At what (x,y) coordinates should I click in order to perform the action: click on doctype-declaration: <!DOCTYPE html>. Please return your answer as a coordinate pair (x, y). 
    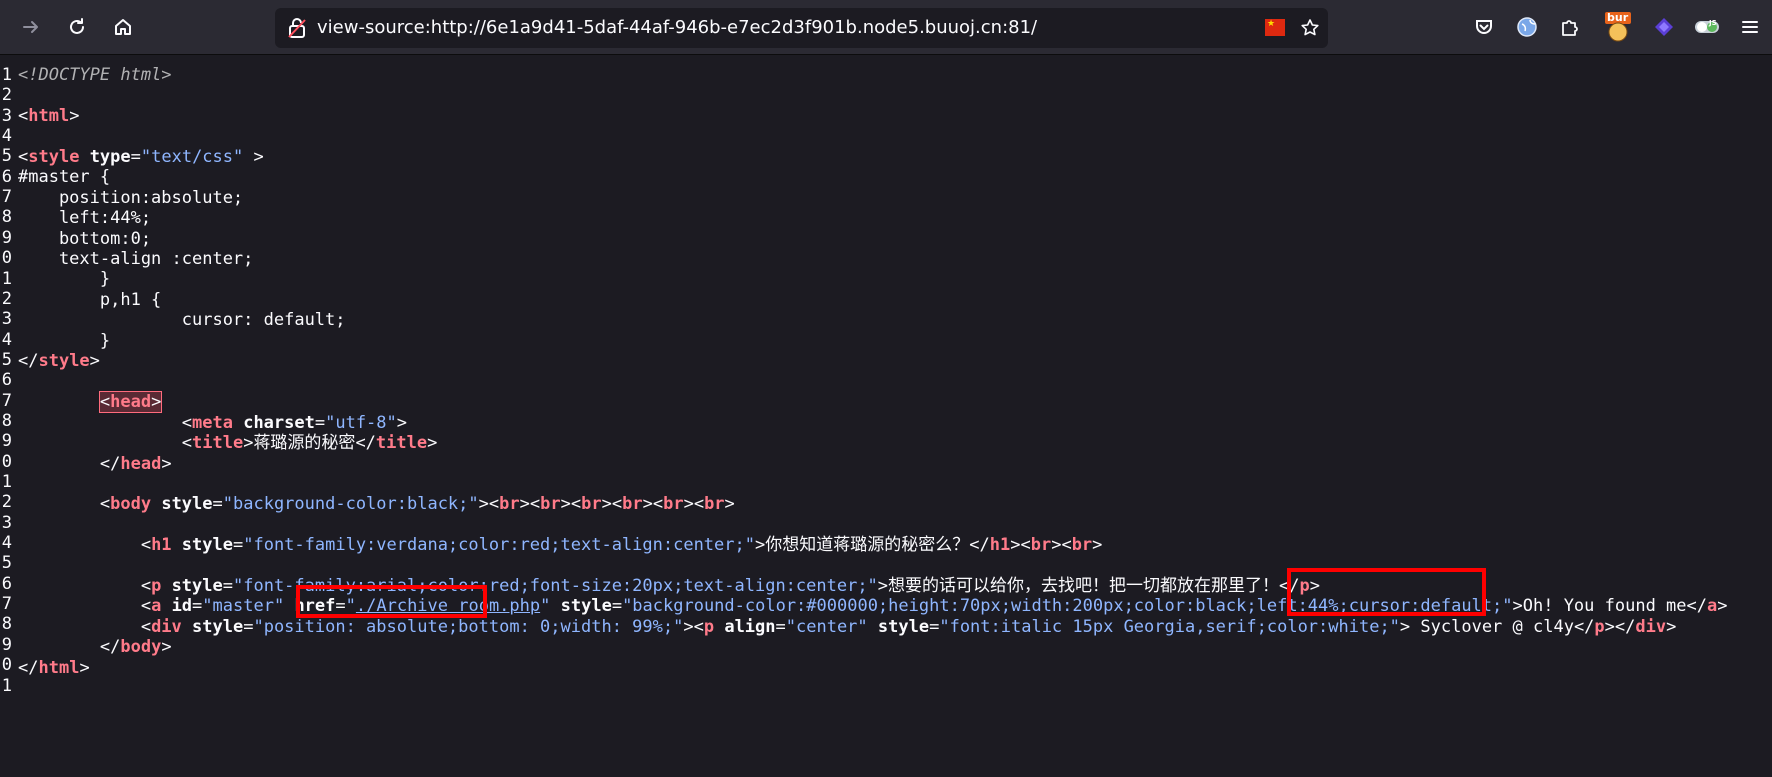
    Looking at the image, I should click on (95, 75).